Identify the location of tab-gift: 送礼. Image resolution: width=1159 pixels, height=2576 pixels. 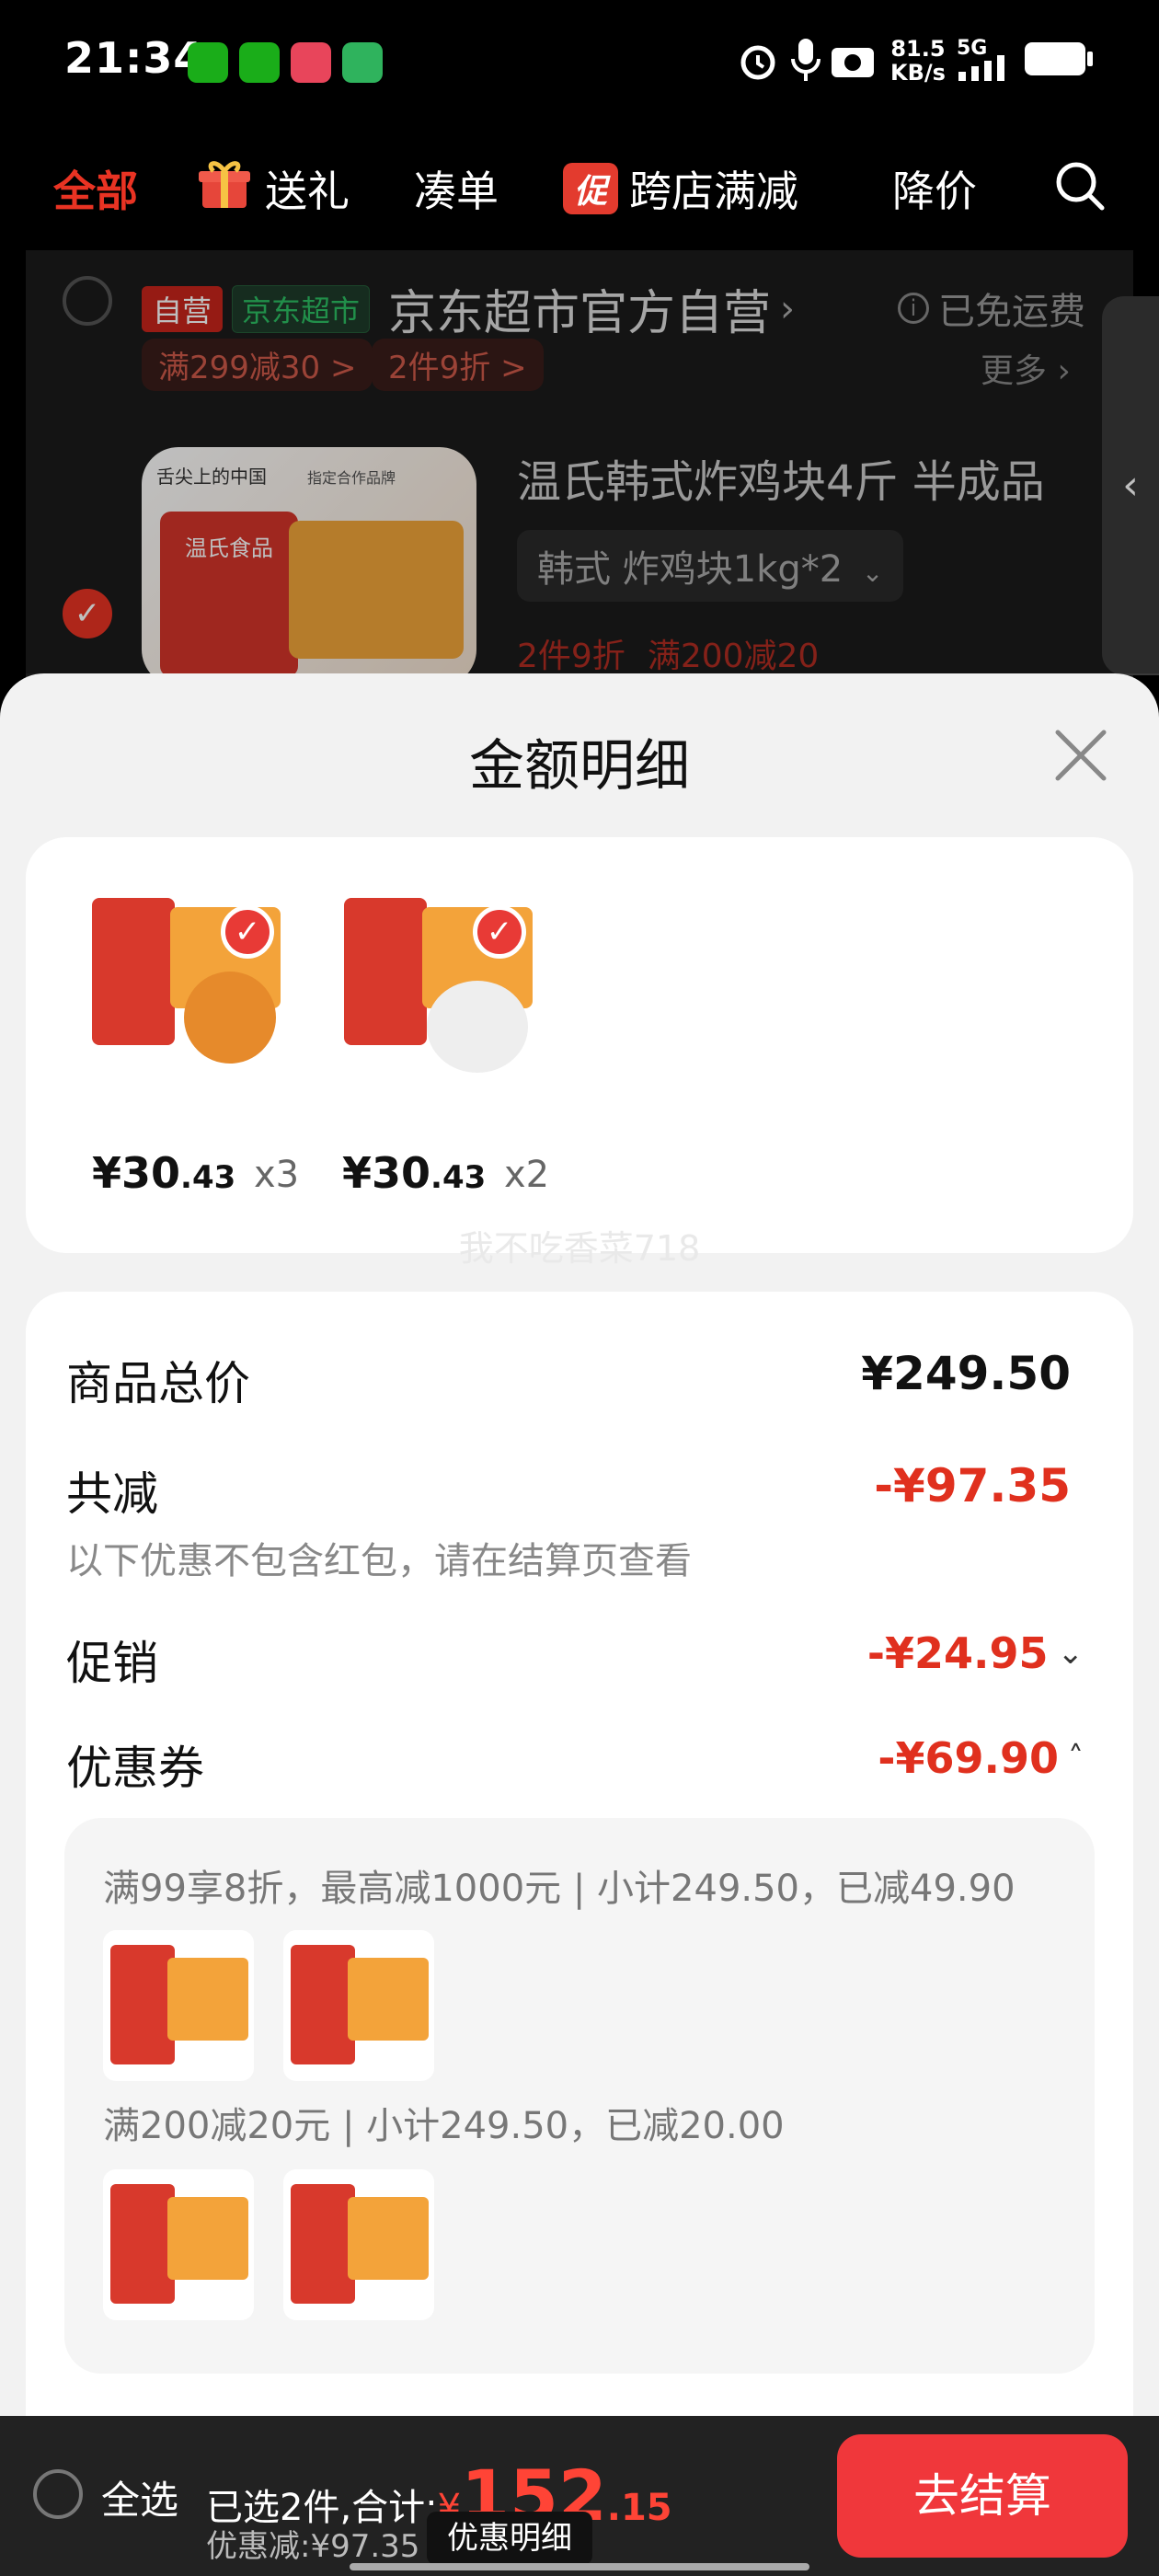
(307, 188).